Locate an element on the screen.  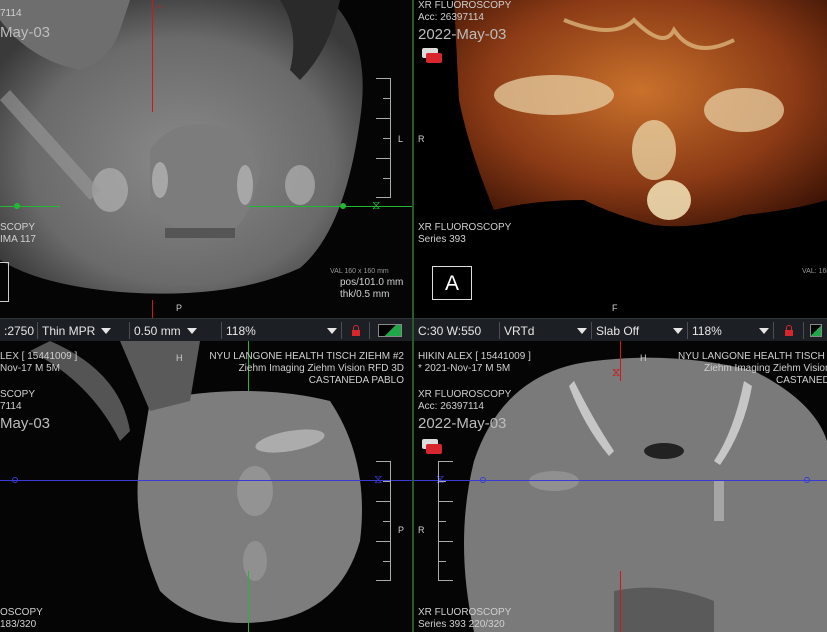
orientation-box is located at coordinates (4, 282).